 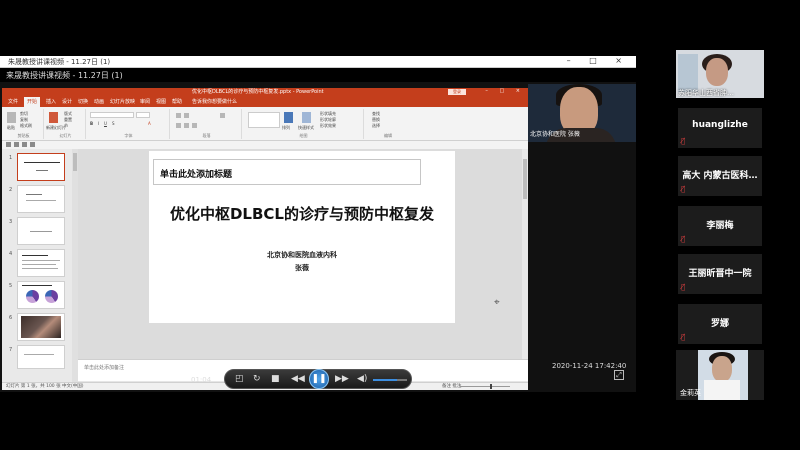 I want to click on participant-tile: huanglizhe 🎙̸, so click(x=720, y=128).